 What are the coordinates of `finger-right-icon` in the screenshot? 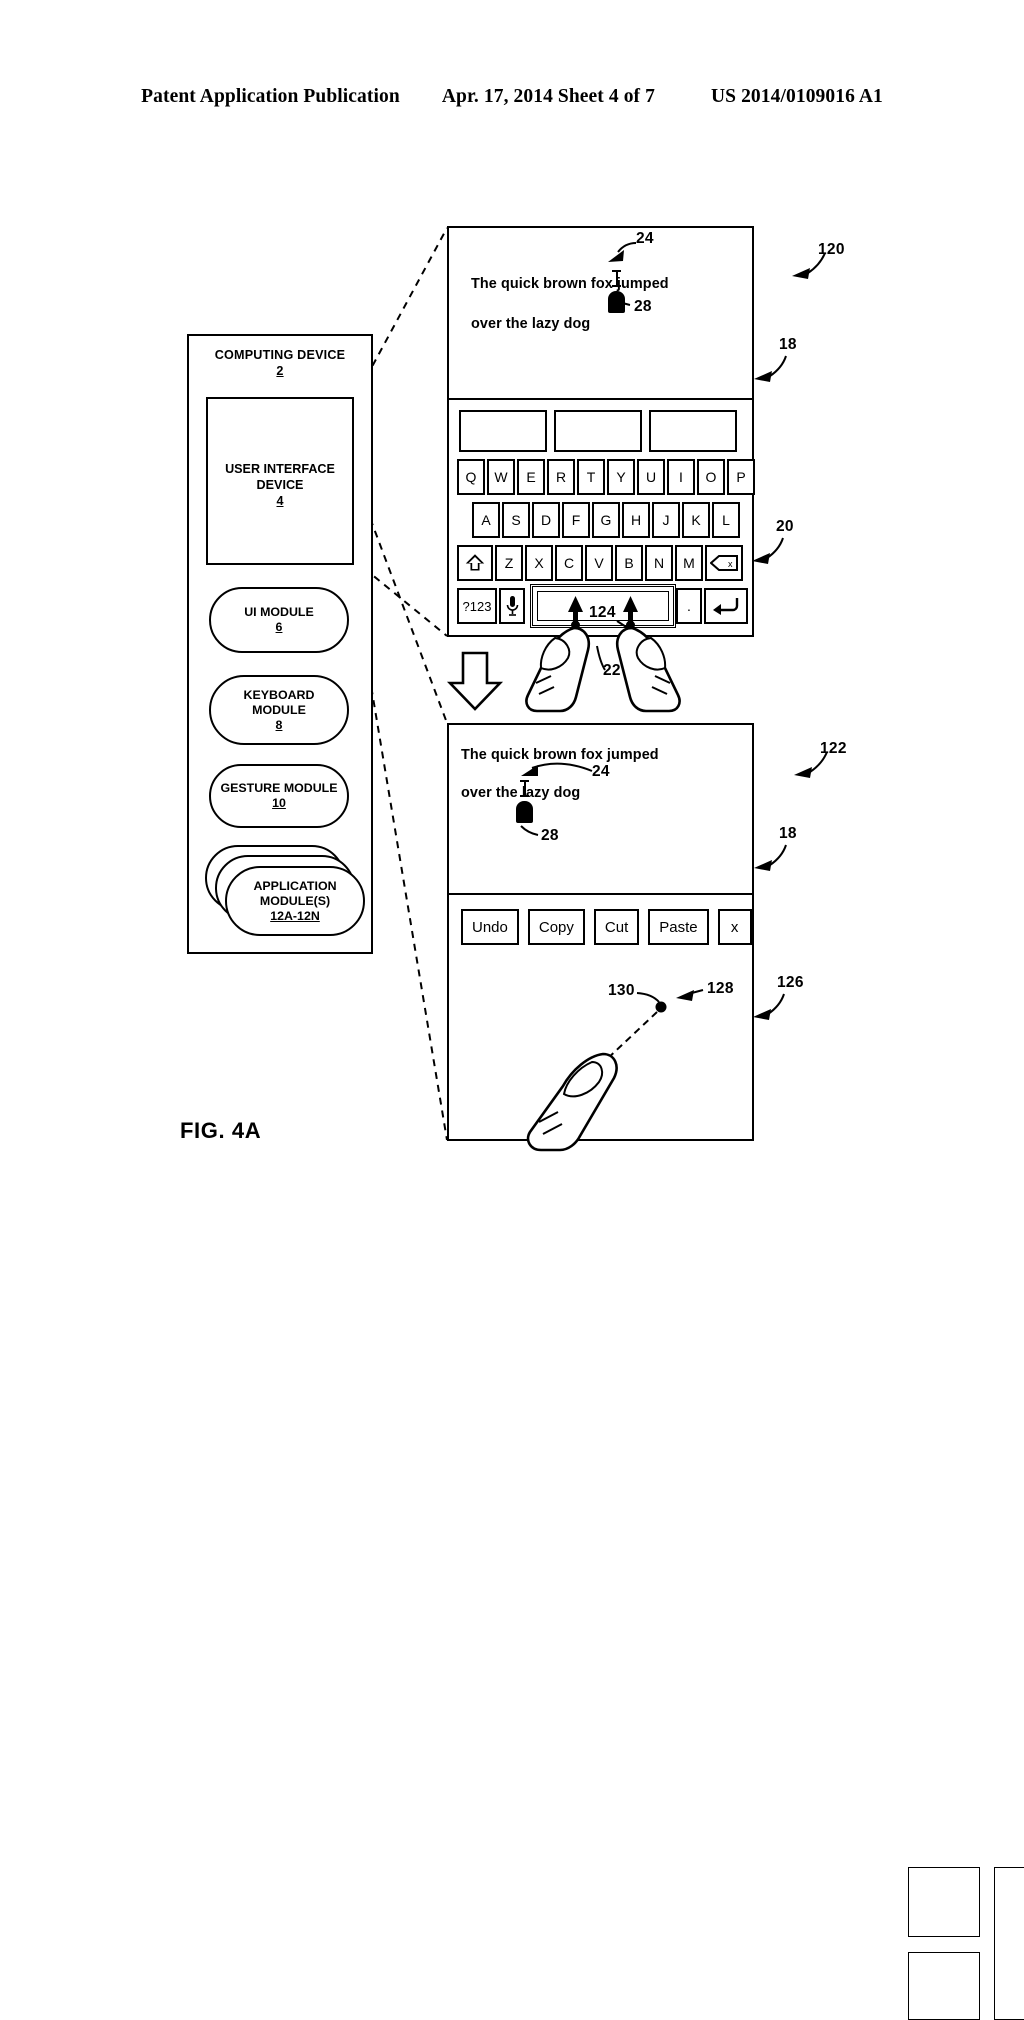 It's located at (648, 669).